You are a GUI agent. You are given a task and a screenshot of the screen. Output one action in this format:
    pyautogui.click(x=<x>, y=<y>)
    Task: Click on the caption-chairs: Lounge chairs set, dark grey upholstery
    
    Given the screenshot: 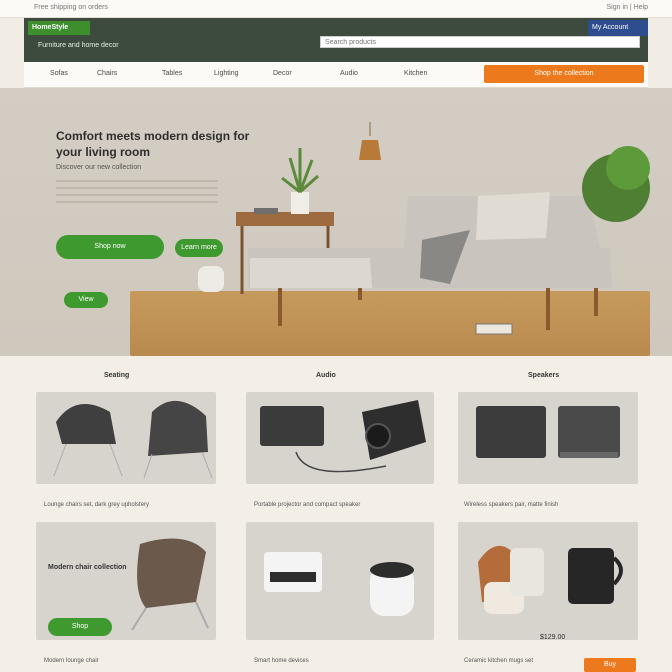 What is the action you would take?
    pyautogui.click(x=134, y=505)
    